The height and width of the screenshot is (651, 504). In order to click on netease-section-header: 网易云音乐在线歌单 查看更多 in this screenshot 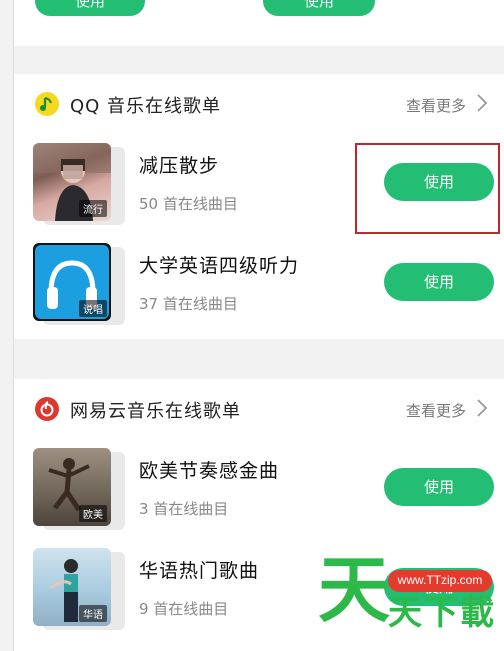, I will do `click(259, 409)`.